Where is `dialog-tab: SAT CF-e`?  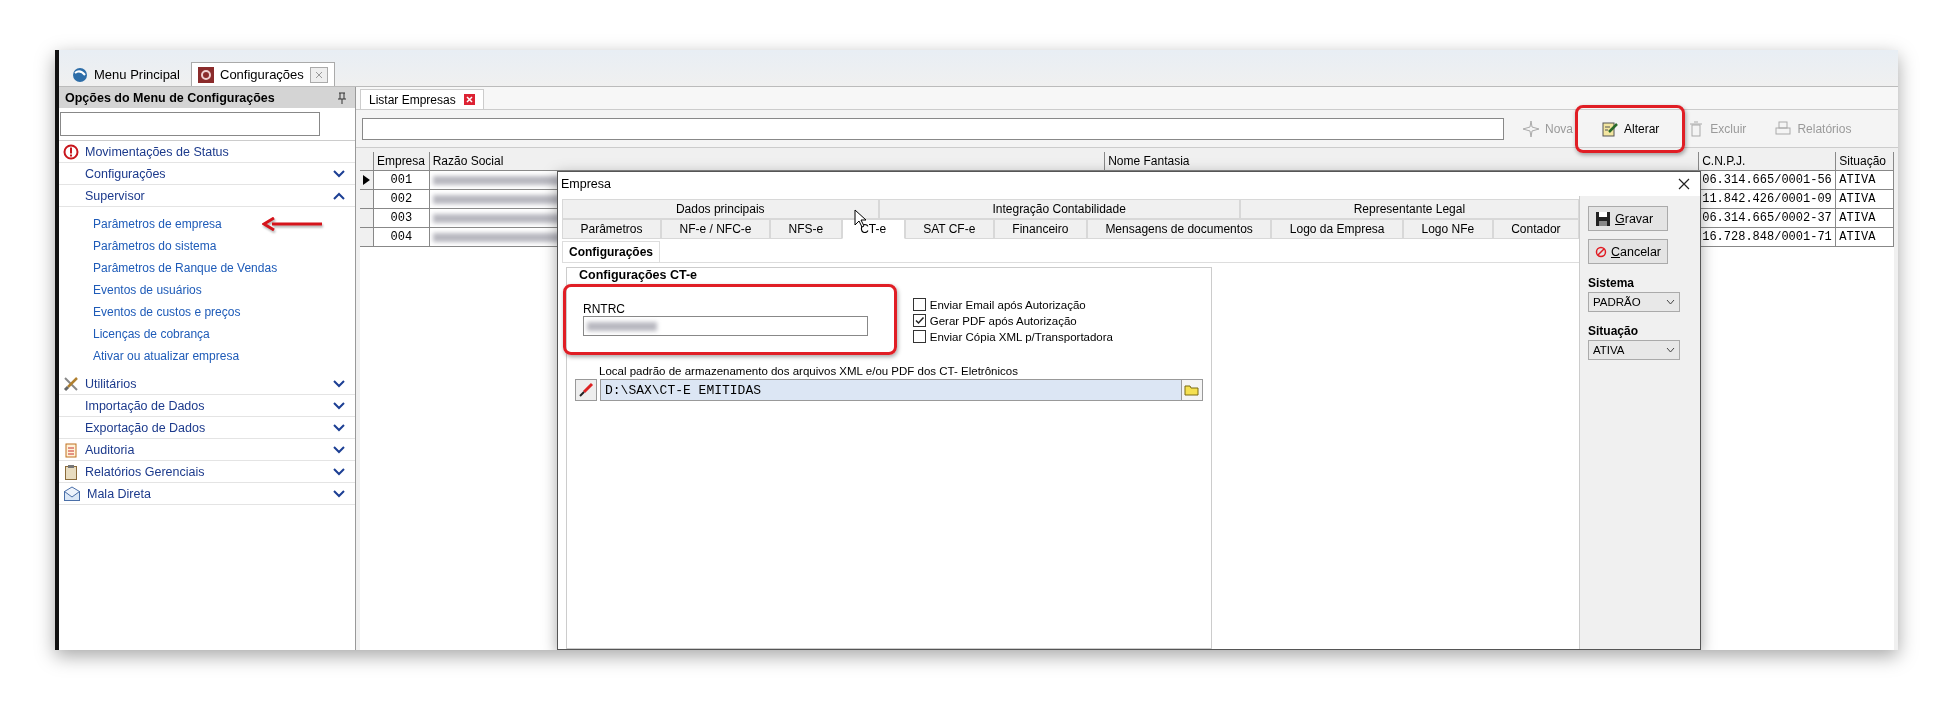
dialog-tab: SAT CF-e is located at coordinates (949, 229).